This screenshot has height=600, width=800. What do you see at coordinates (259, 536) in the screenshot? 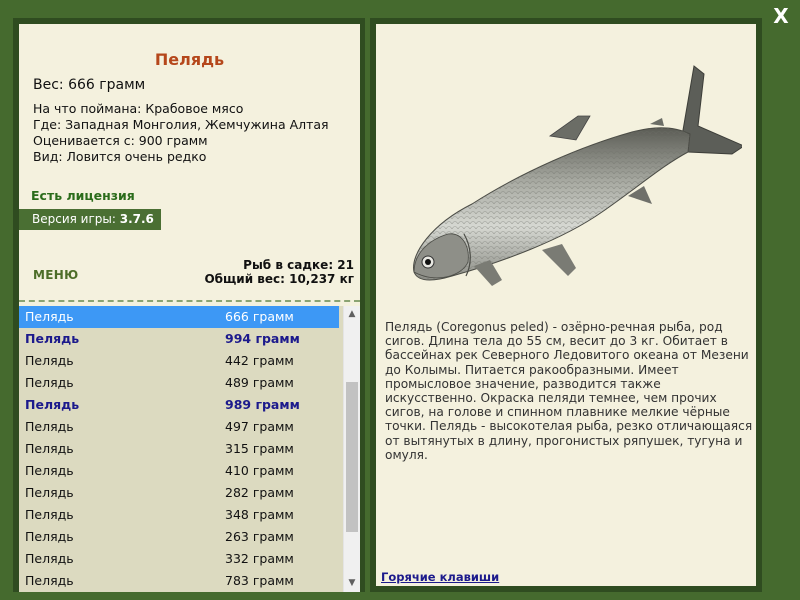
I see `fish-row-weight: 263 грамм` at bounding box center [259, 536].